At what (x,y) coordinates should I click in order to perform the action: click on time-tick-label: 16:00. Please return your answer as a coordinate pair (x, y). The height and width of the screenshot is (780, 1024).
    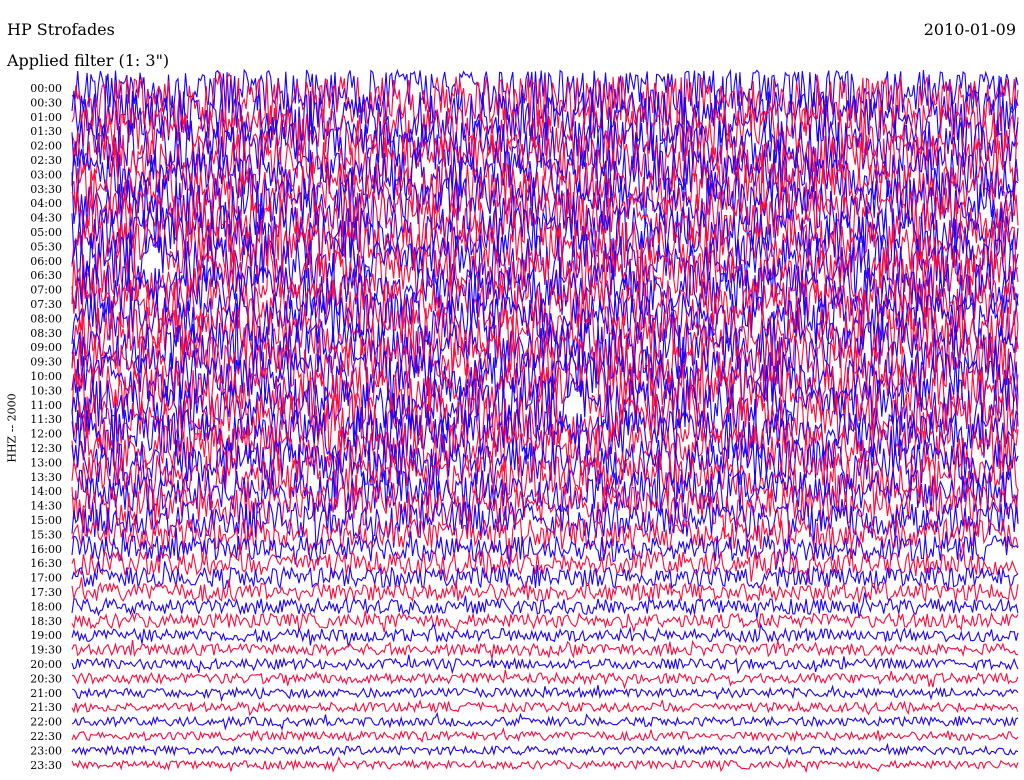
    Looking at the image, I should click on (46, 549).